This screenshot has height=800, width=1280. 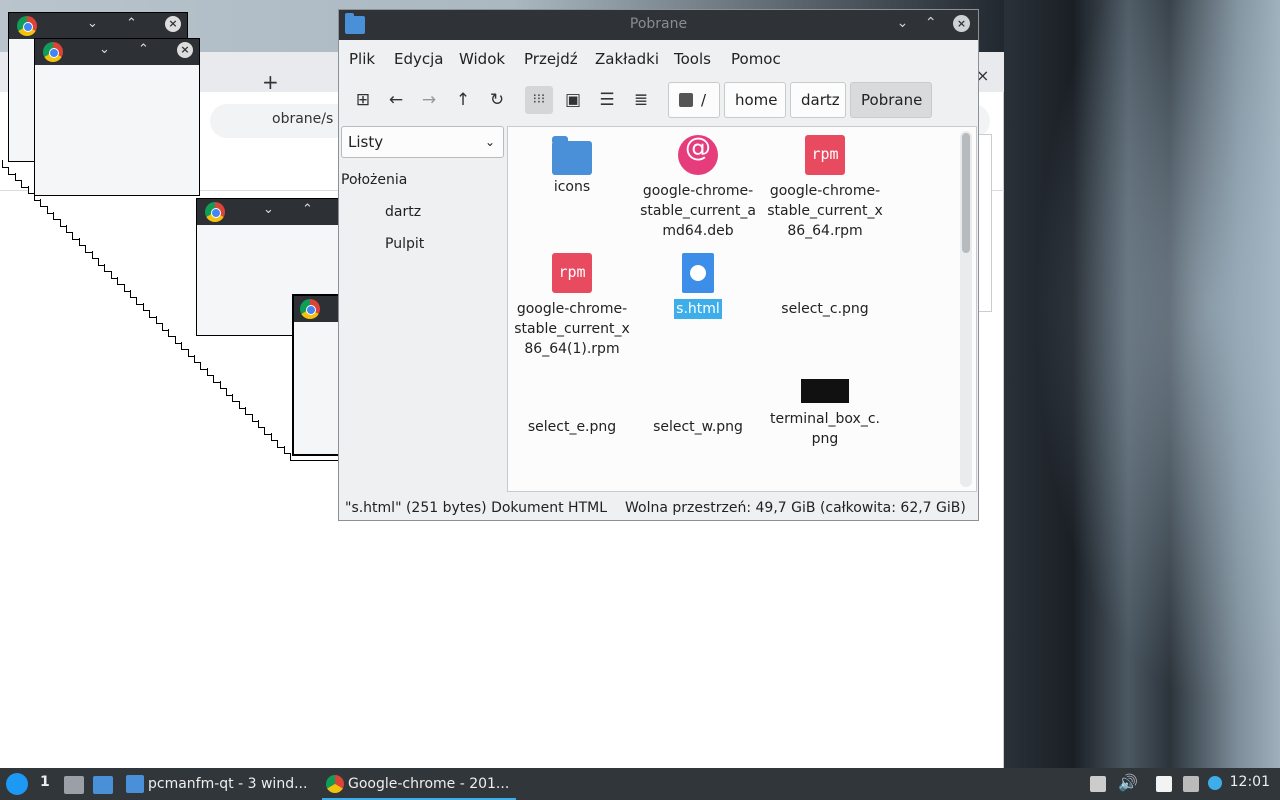 What do you see at coordinates (694, 100) in the screenshot?
I see `breadcrumb-root: /` at bounding box center [694, 100].